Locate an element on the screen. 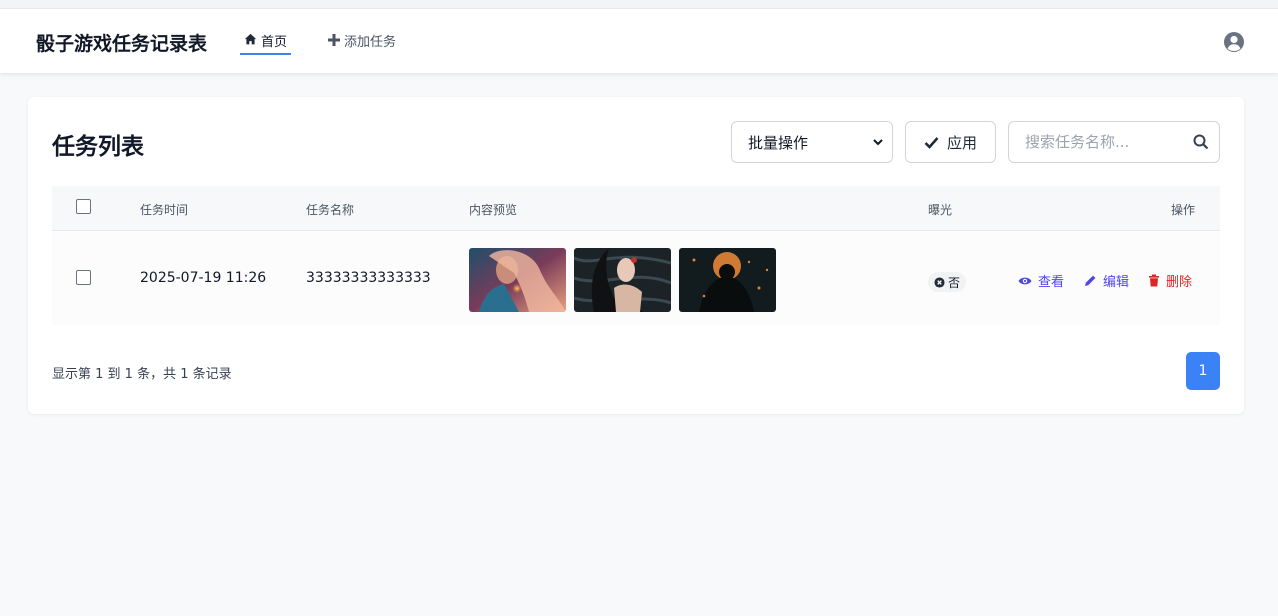 This screenshot has height=616, width=1278. header-preview: 内容预览 is located at coordinates (493, 210).